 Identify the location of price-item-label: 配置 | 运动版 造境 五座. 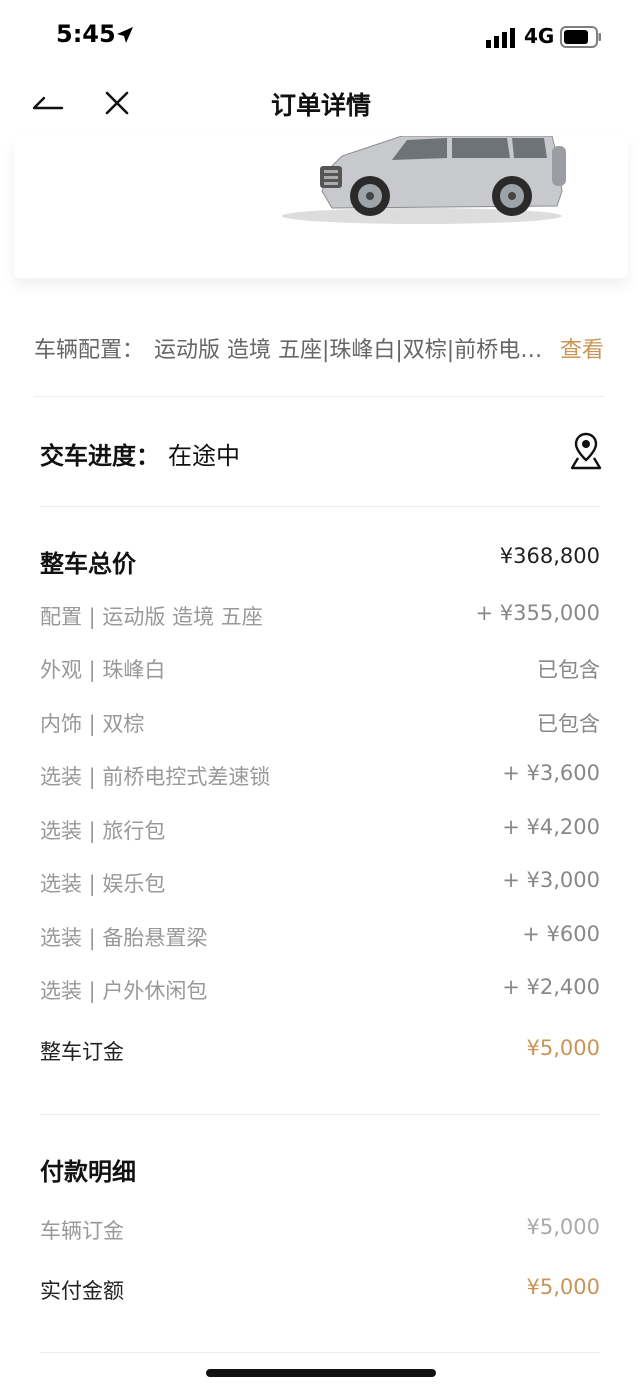
(151, 617).